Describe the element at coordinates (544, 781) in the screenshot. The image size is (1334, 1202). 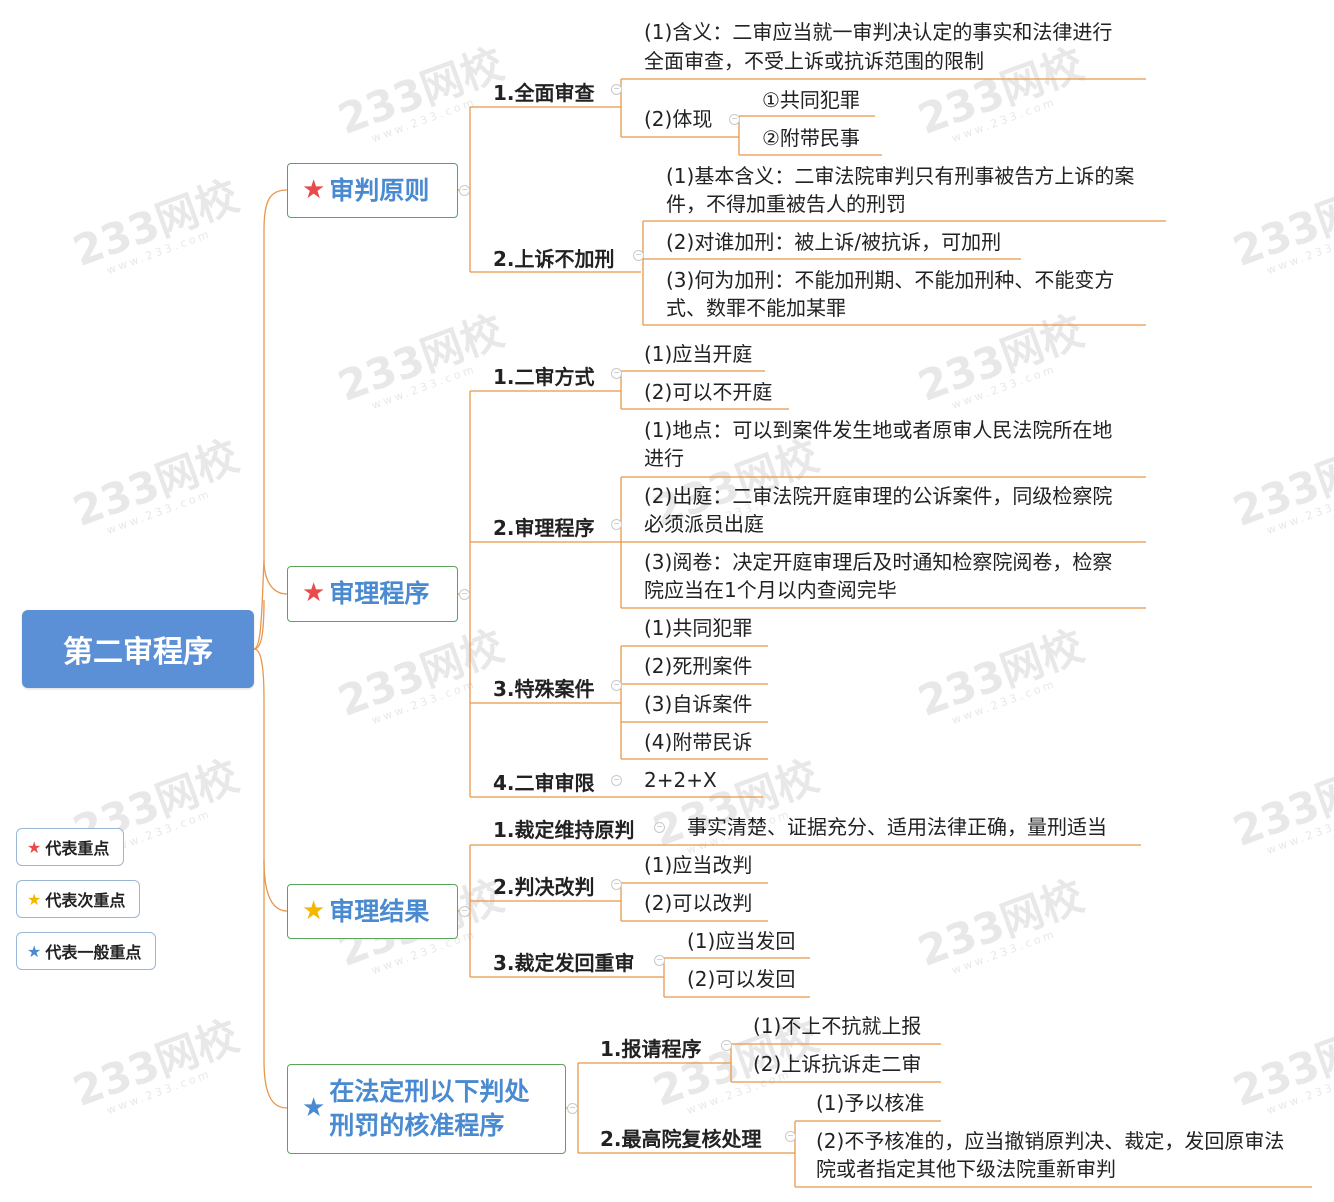
I see `subtopic-time-limit: 4.二审审限` at that location.